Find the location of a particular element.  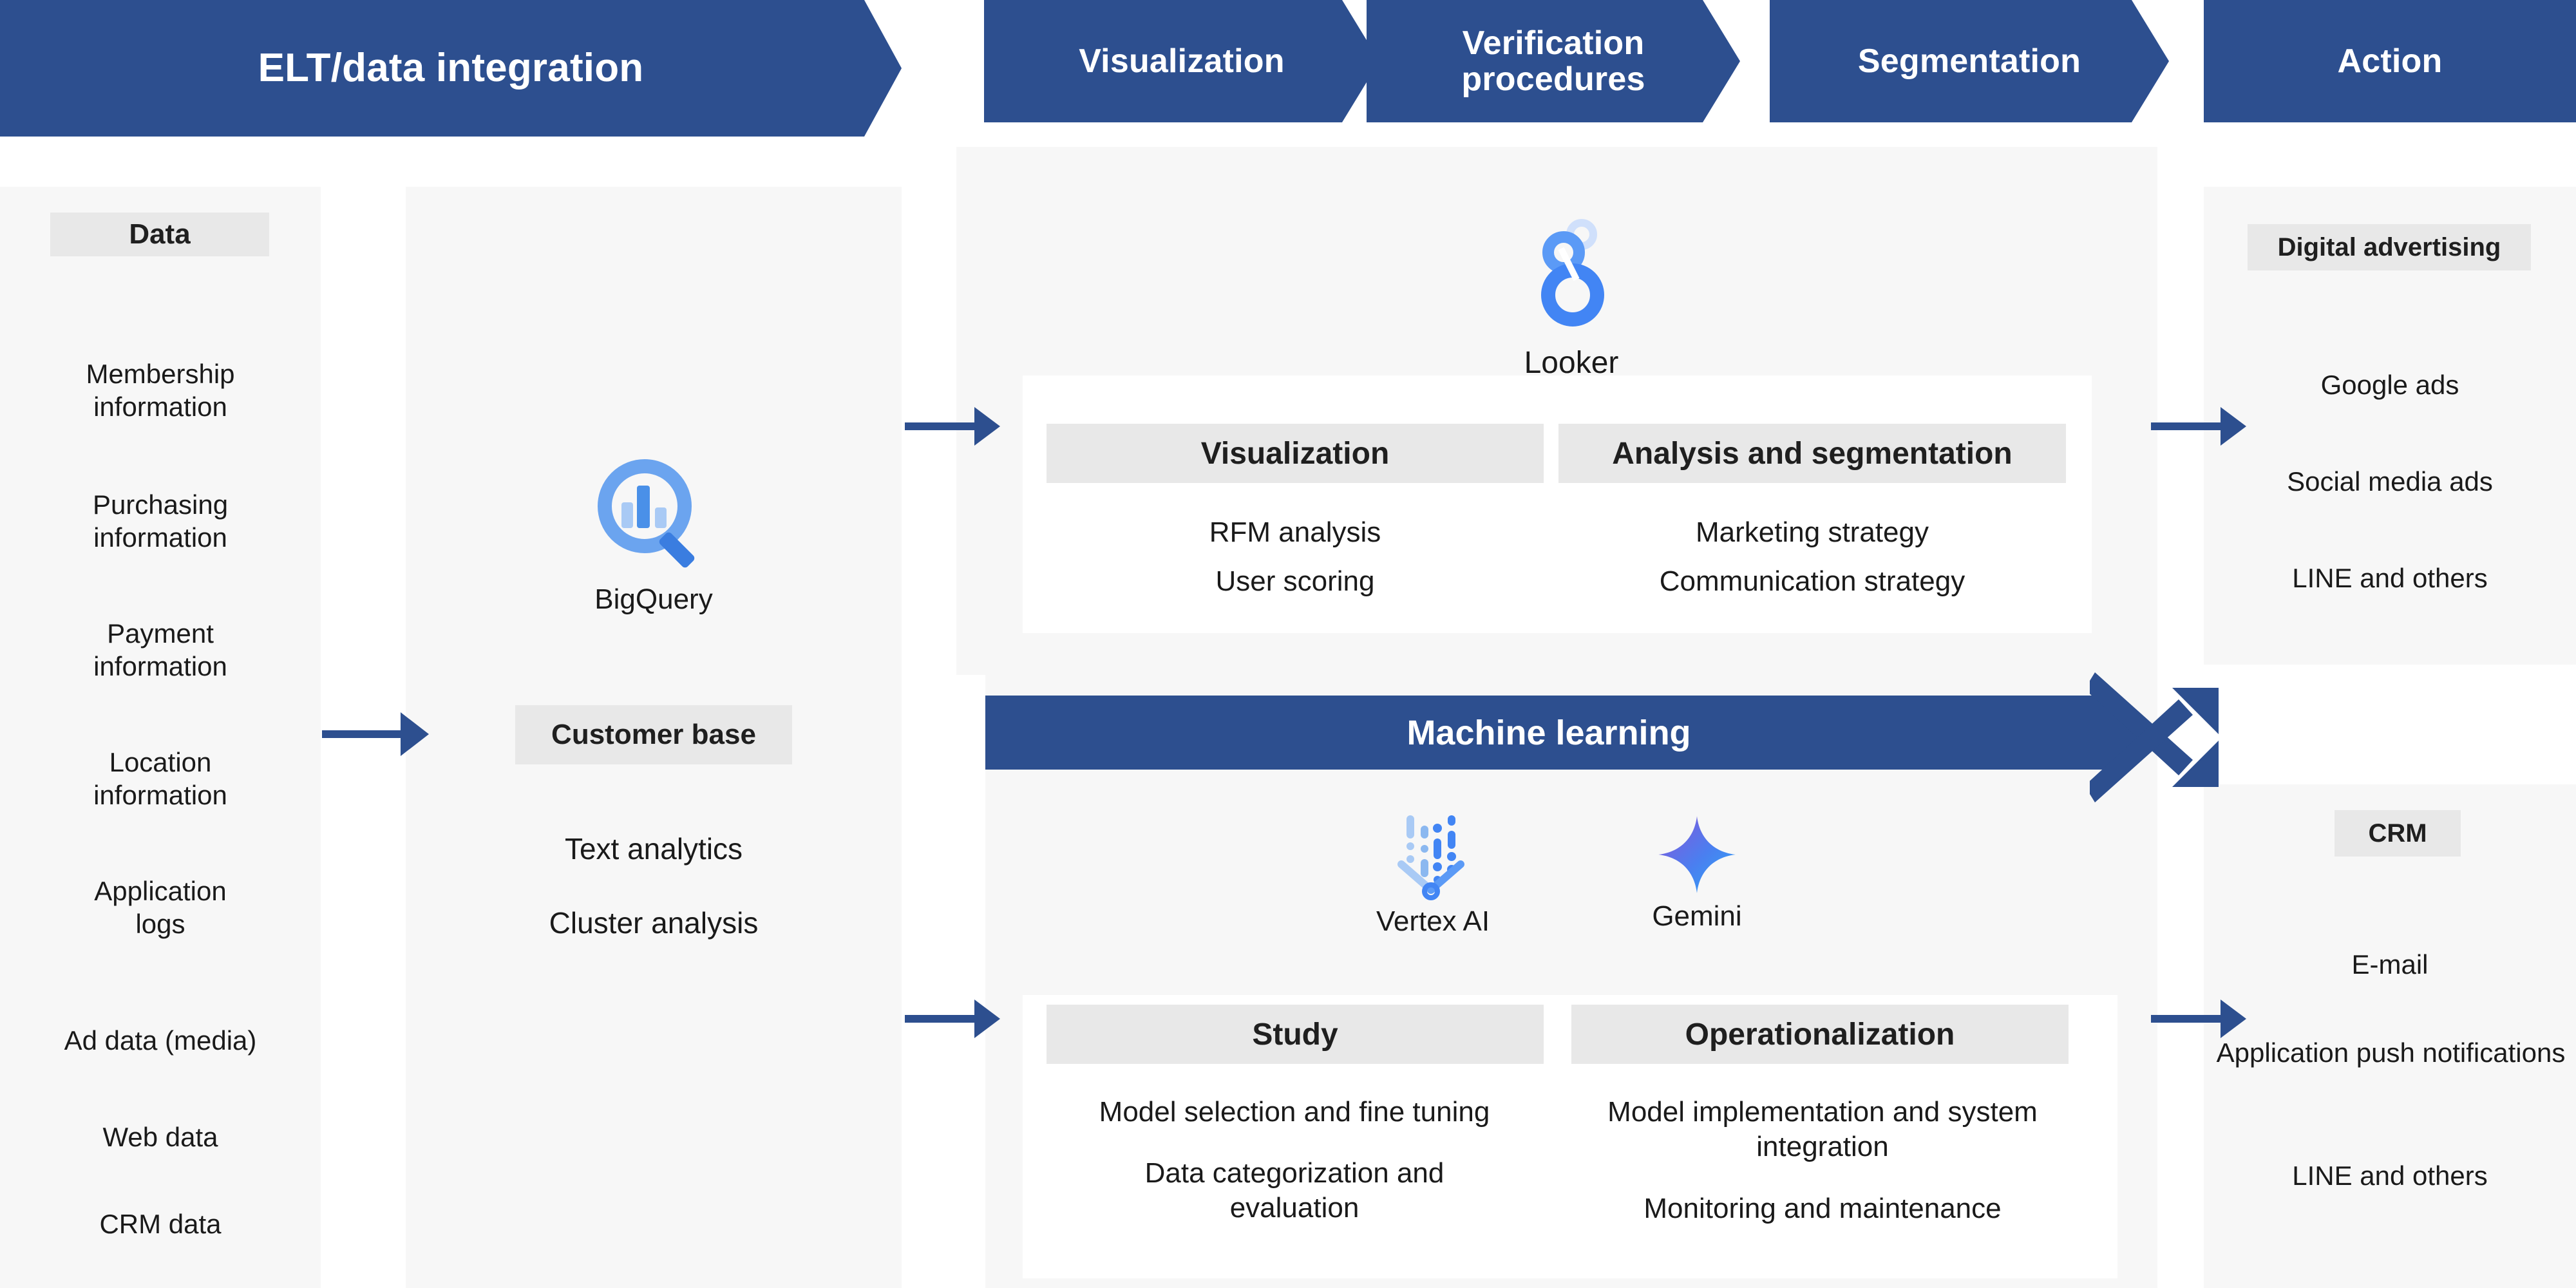

chip-customer-base: Customer base is located at coordinates (653, 734).